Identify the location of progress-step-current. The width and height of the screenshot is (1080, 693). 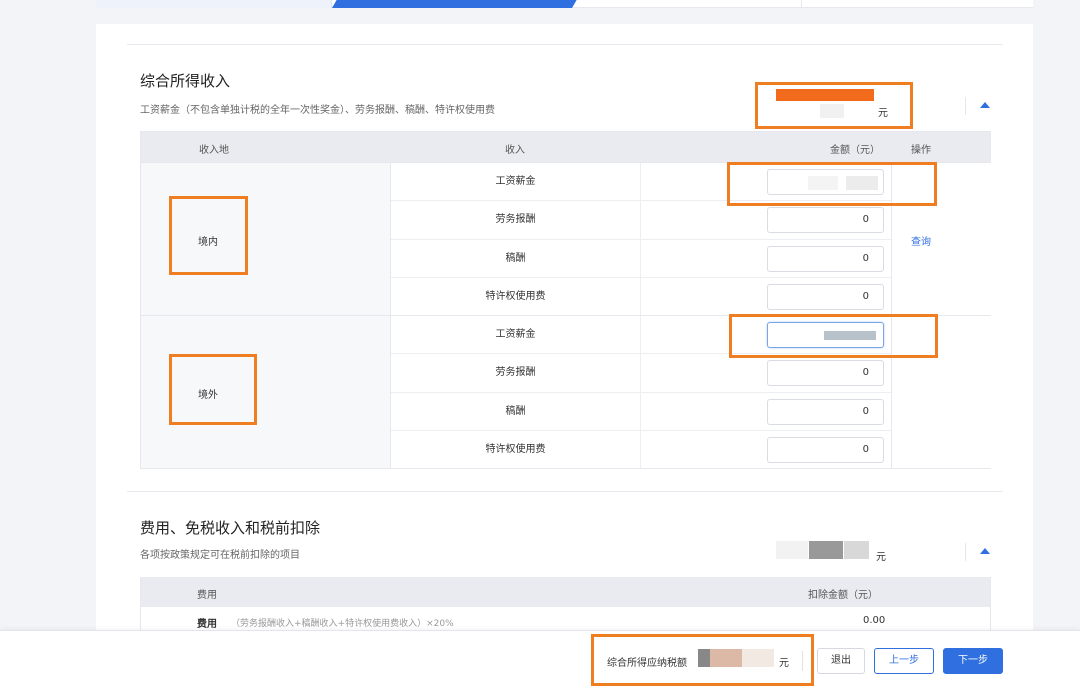
(454, 4).